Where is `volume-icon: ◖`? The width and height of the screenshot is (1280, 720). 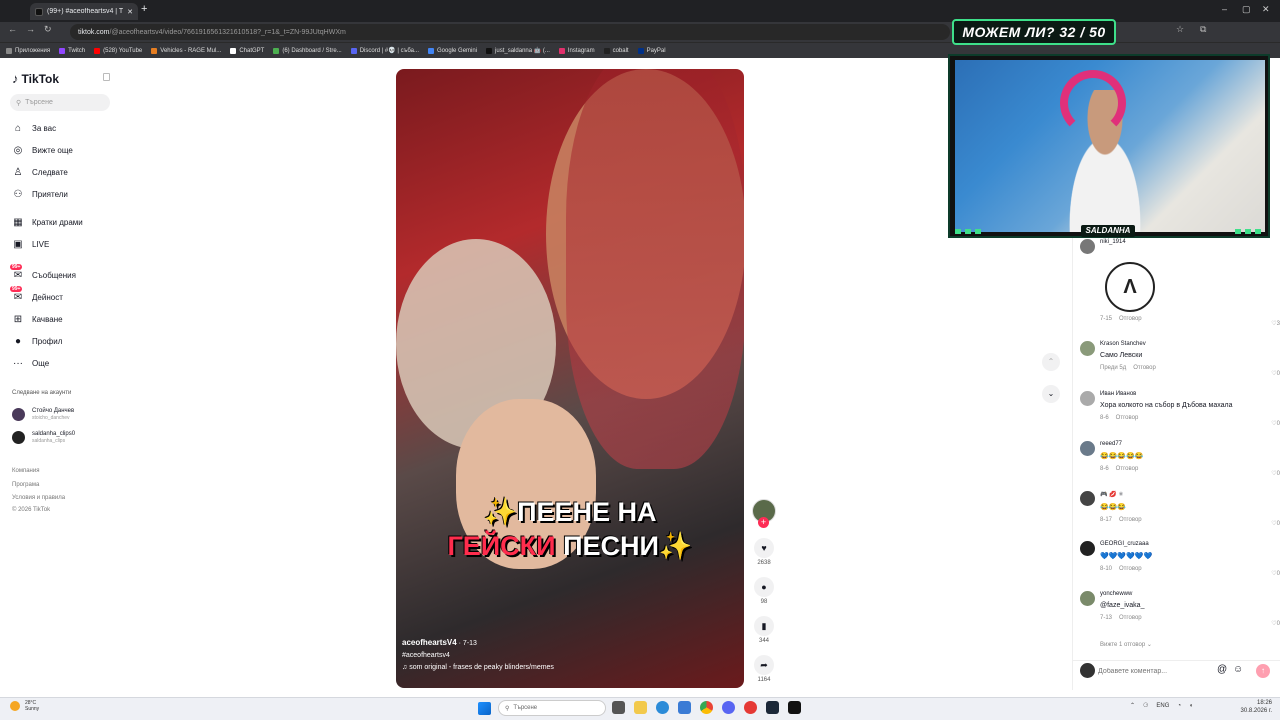 volume-icon: ◖ is located at coordinates (1191, 706).